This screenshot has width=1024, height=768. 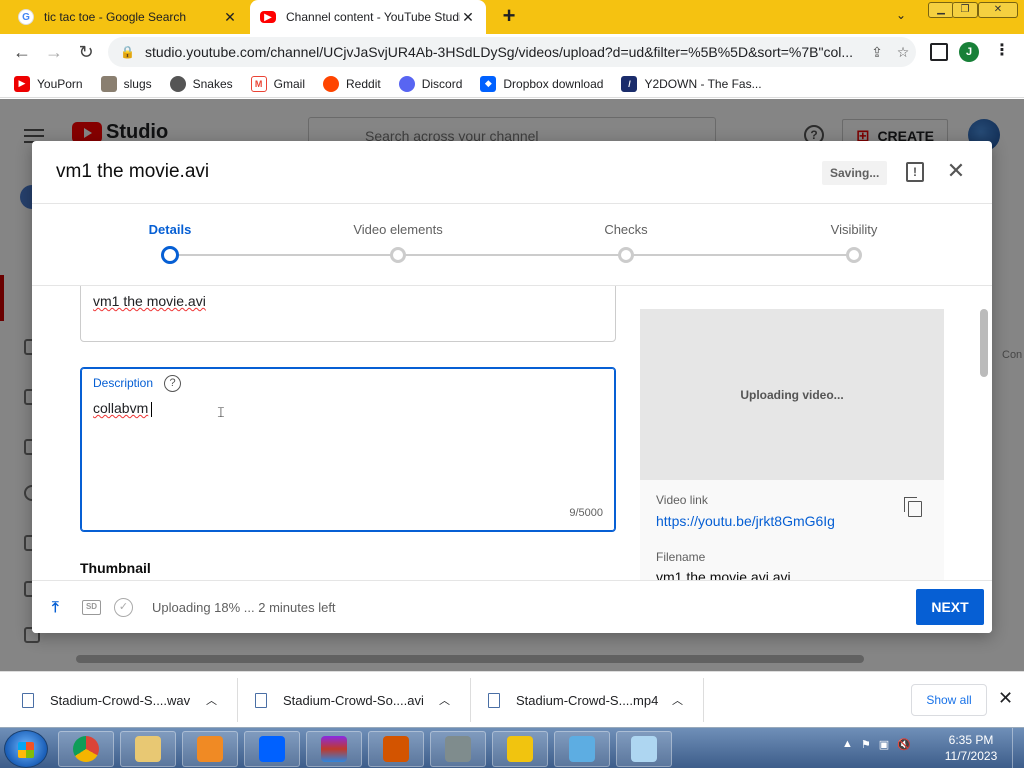 I want to click on discord-icon, so click(x=406, y=83).